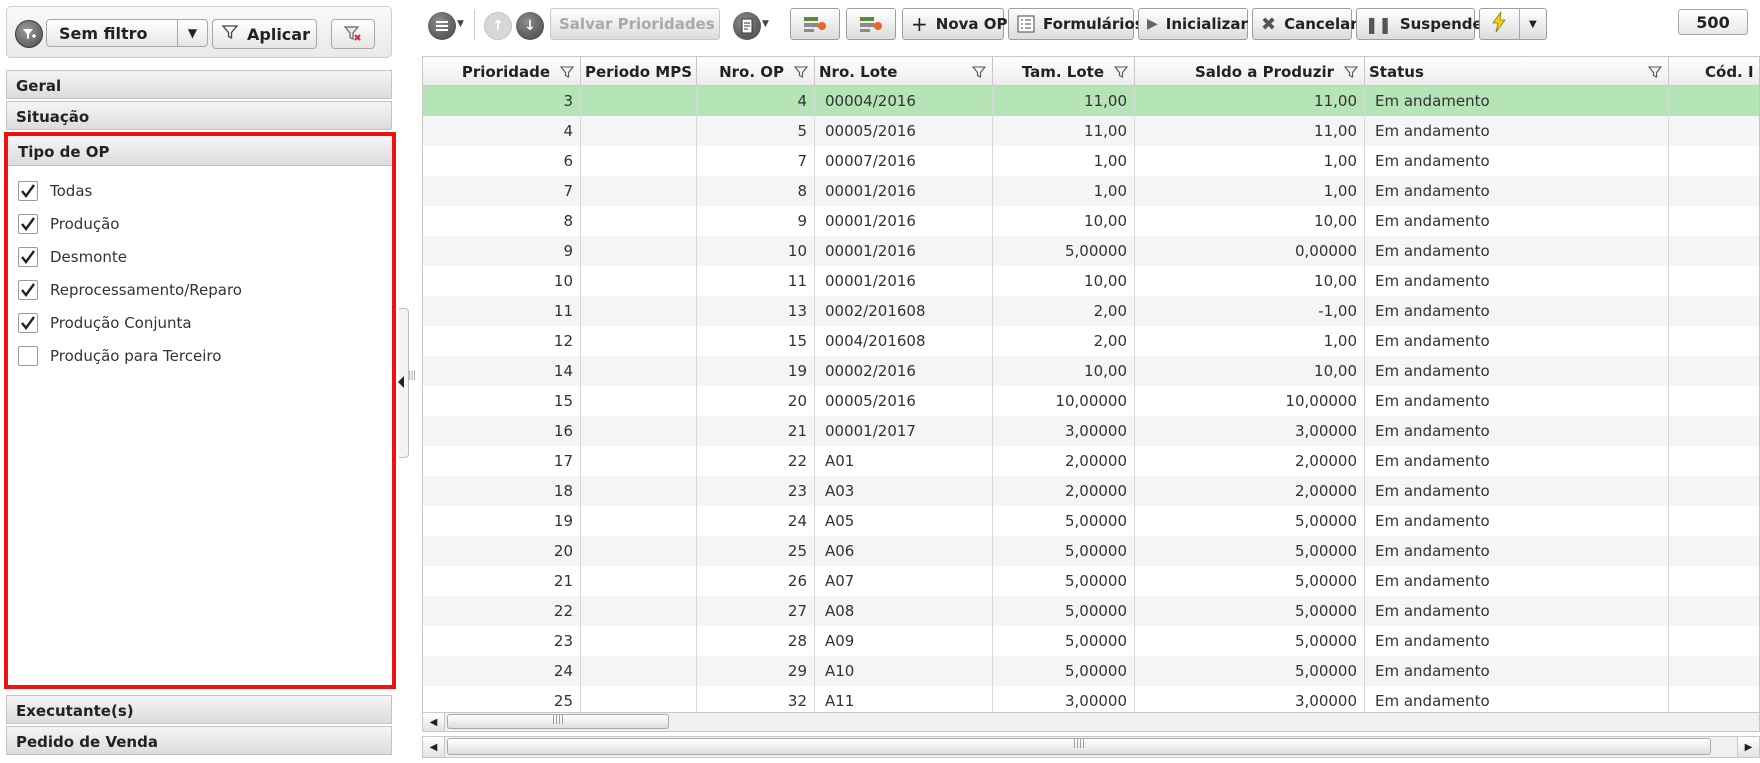 This screenshot has width=1760, height=763. What do you see at coordinates (756, 71) in the screenshot?
I see `column-header-nro-op: Nro. OP` at bounding box center [756, 71].